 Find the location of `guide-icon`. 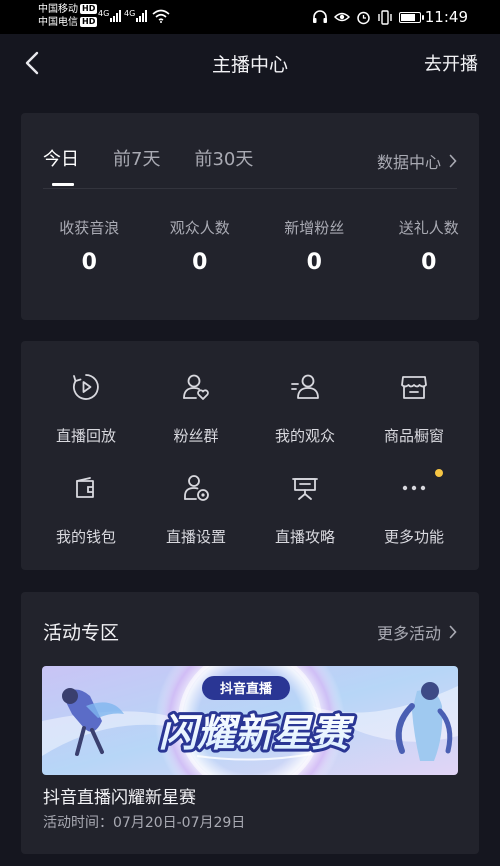

guide-icon is located at coordinates (305, 489).